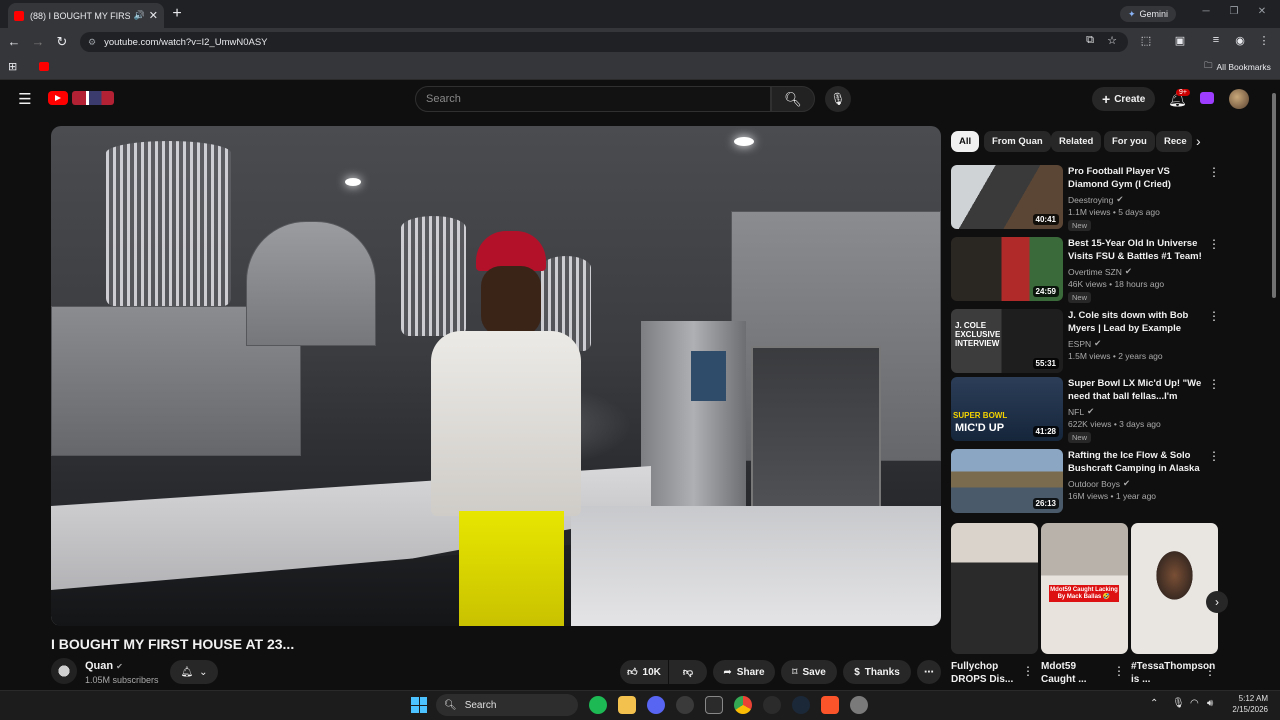  Describe the element at coordinates (1116, 284) in the screenshot. I see `rec-meta: 46K views • 18 hours ago` at that location.